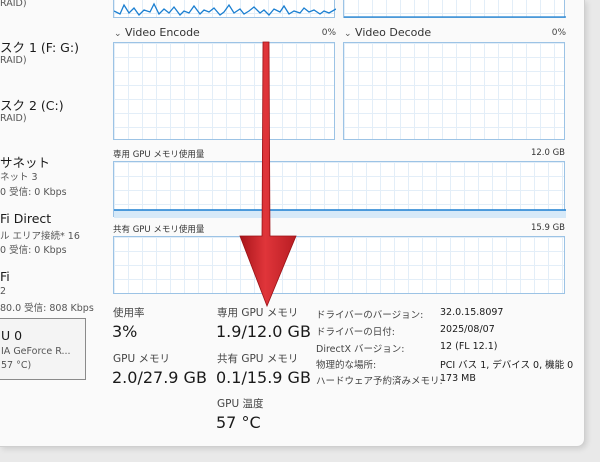  What do you see at coordinates (507, 365) in the screenshot?
I see `physical-location-value: PCI バス 1, デバイス 0, 機能 0` at bounding box center [507, 365].